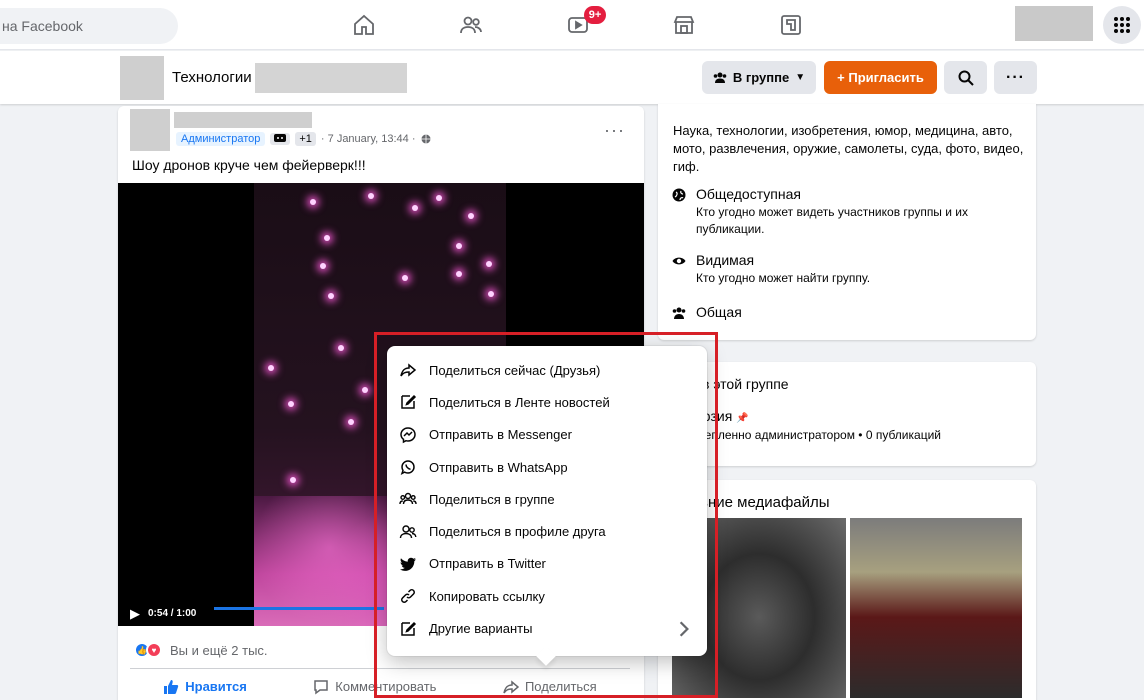  I want to click on pin-icon: 📌, so click(742, 418).